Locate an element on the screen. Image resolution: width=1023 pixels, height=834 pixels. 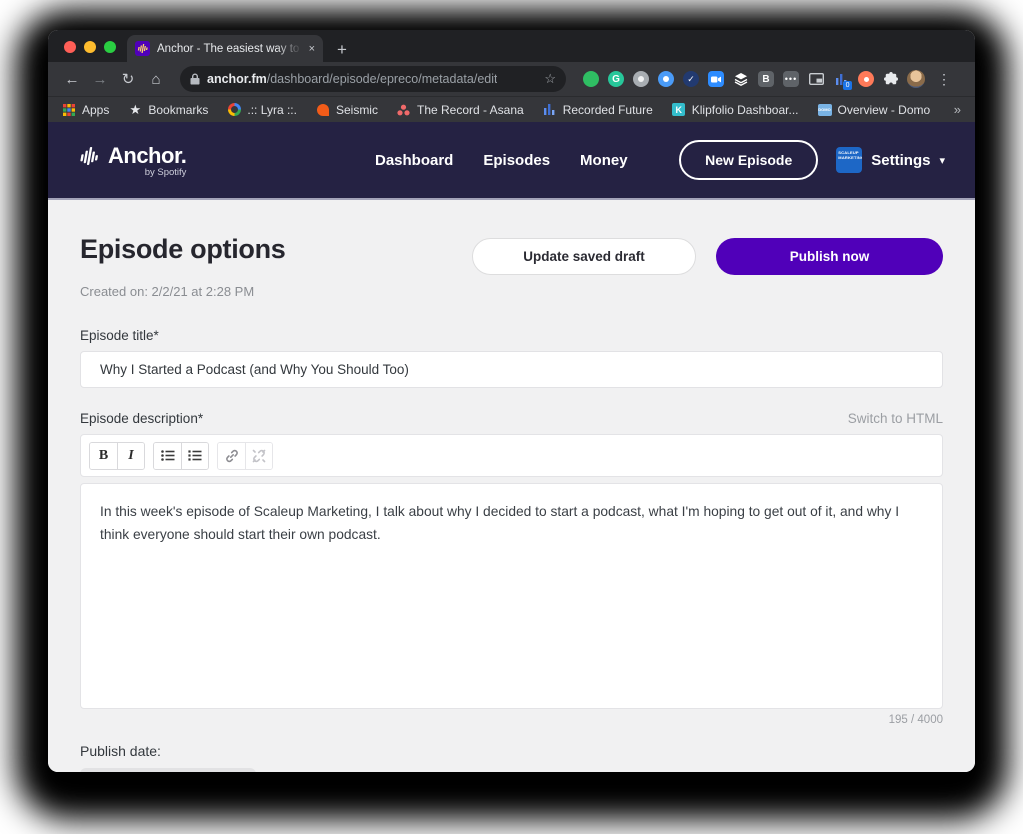
recorded-future-icon is located at coordinates (550, 110).